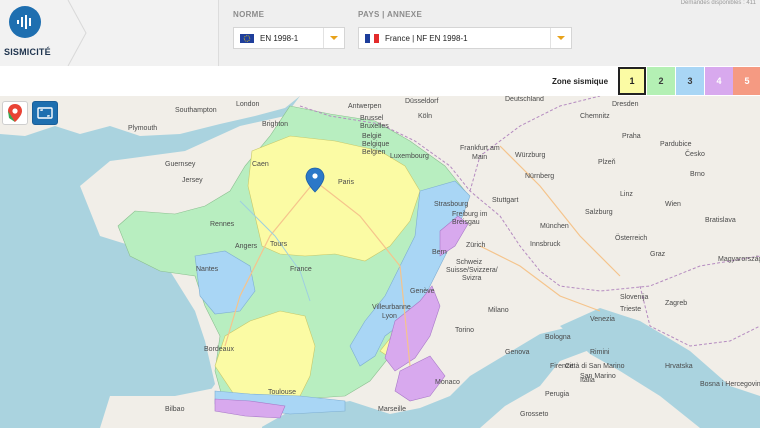  Describe the element at coordinates (472, 278) in the screenshot. I see `map-place-label: Svizra` at that location.